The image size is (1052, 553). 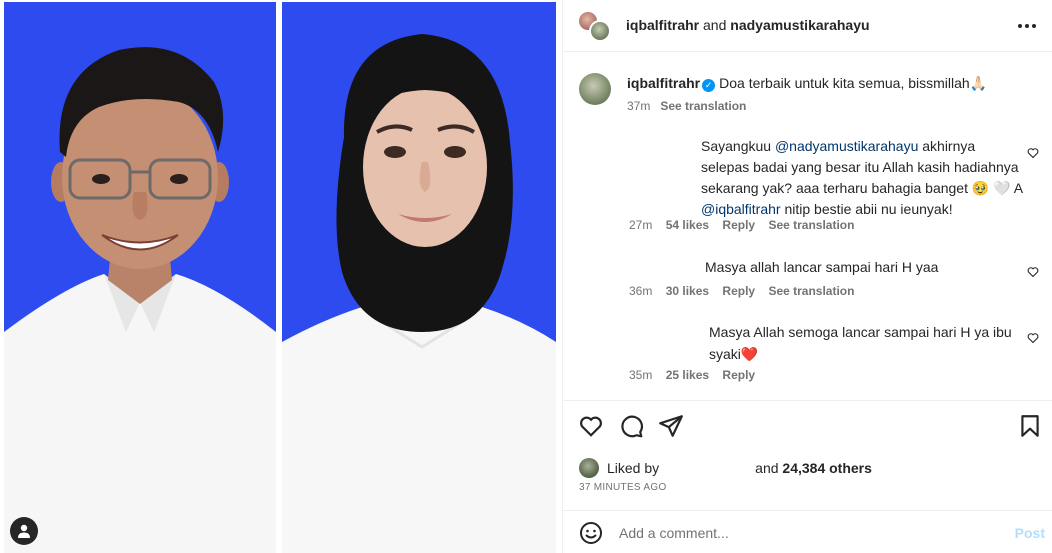 What do you see at coordinates (703, 106) in the screenshot?
I see `caption-see-translation: See translation` at bounding box center [703, 106].